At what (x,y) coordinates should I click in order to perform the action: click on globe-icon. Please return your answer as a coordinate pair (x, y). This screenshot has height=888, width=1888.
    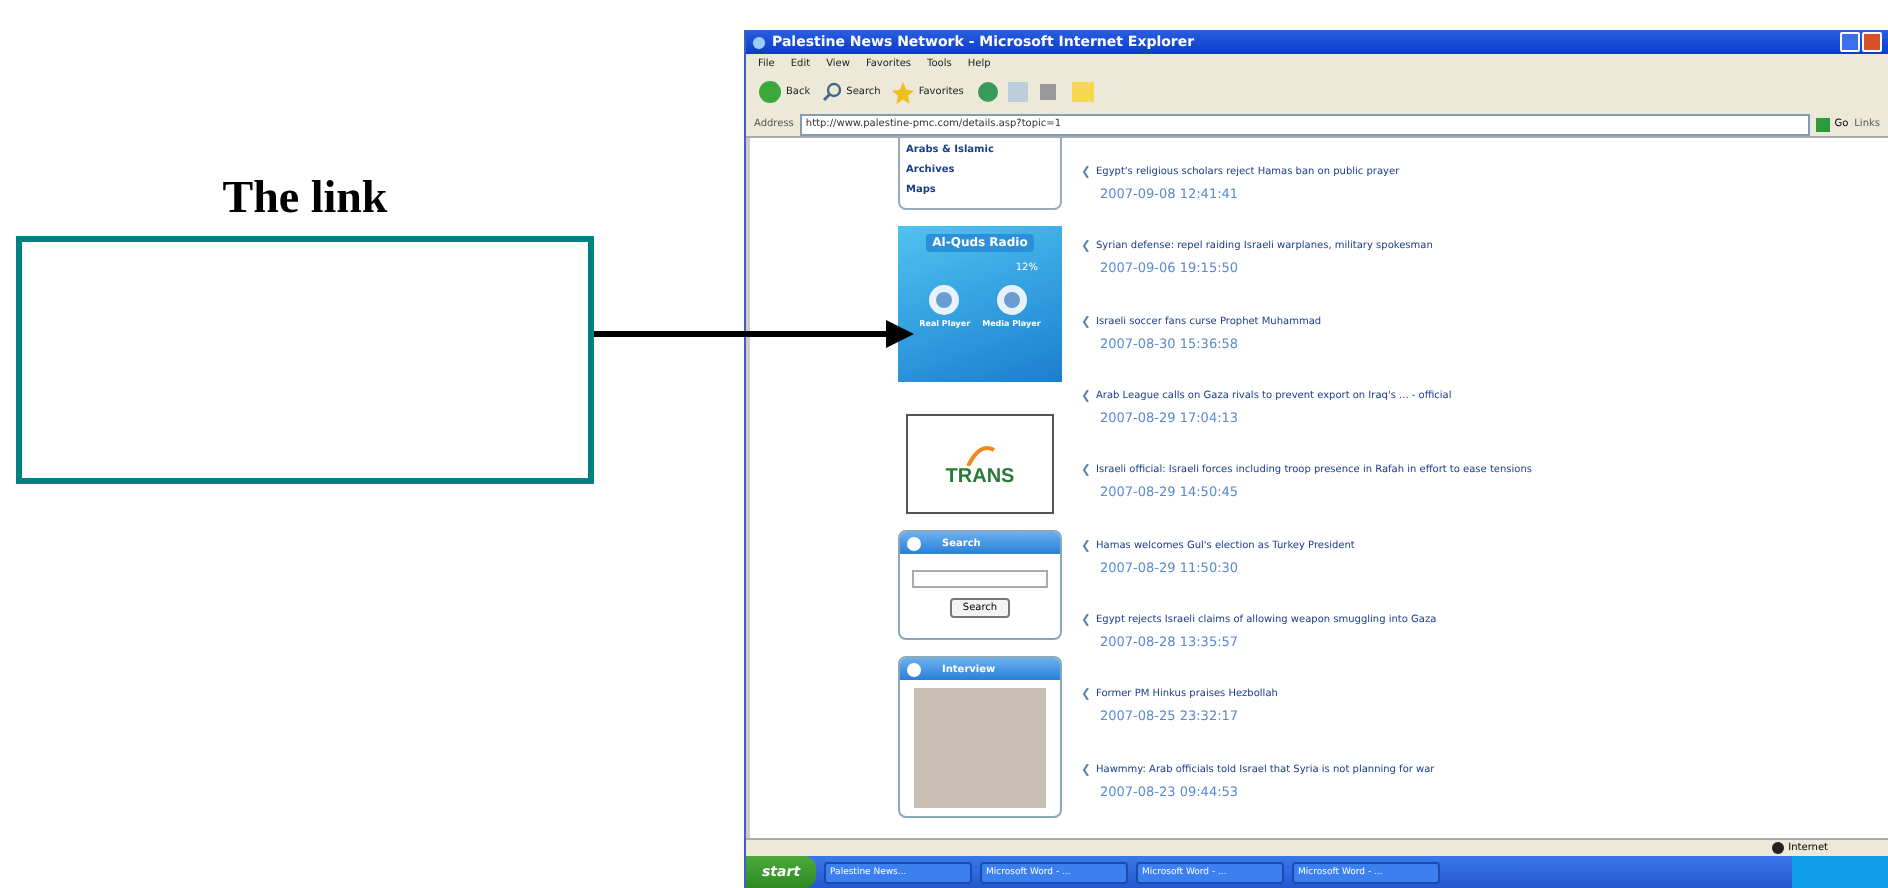
    Looking at the image, I should click on (1778, 848).